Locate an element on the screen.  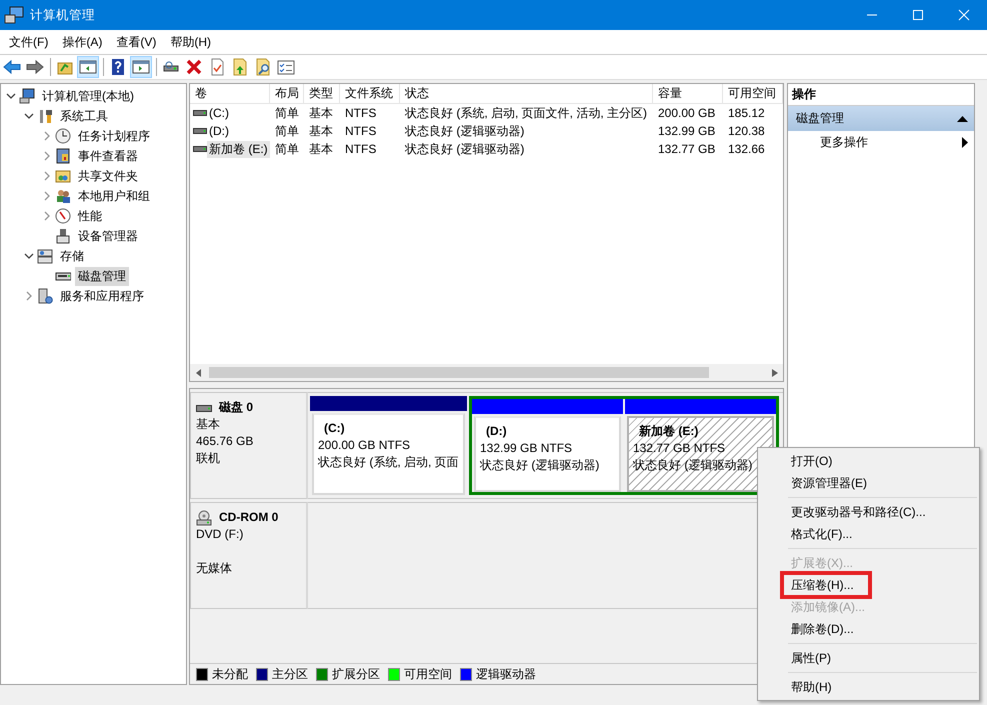
collapse-caret-icon is located at coordinates (962, 118).